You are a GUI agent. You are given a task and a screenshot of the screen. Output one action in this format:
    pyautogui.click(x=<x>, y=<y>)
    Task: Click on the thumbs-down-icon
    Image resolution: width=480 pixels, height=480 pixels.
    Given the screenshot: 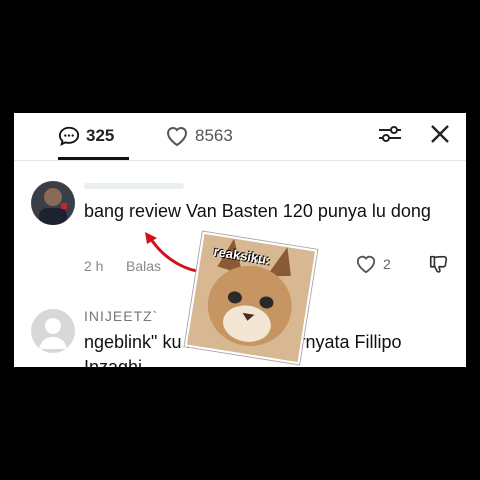 What is the action you would take?
    pyautogui.click(x=439, y=264)
    